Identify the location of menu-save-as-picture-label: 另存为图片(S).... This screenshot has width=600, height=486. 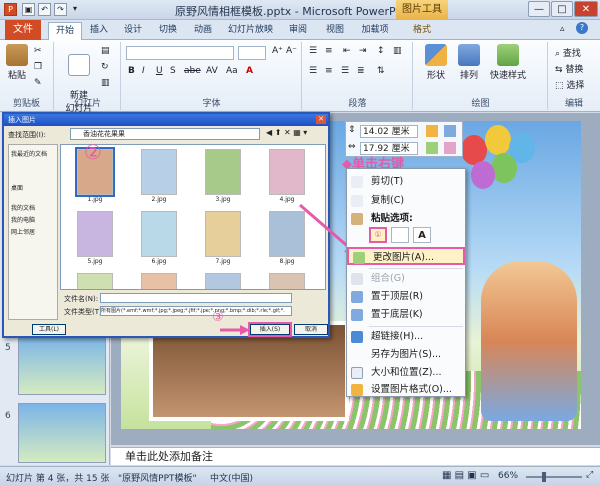
(406, 354).